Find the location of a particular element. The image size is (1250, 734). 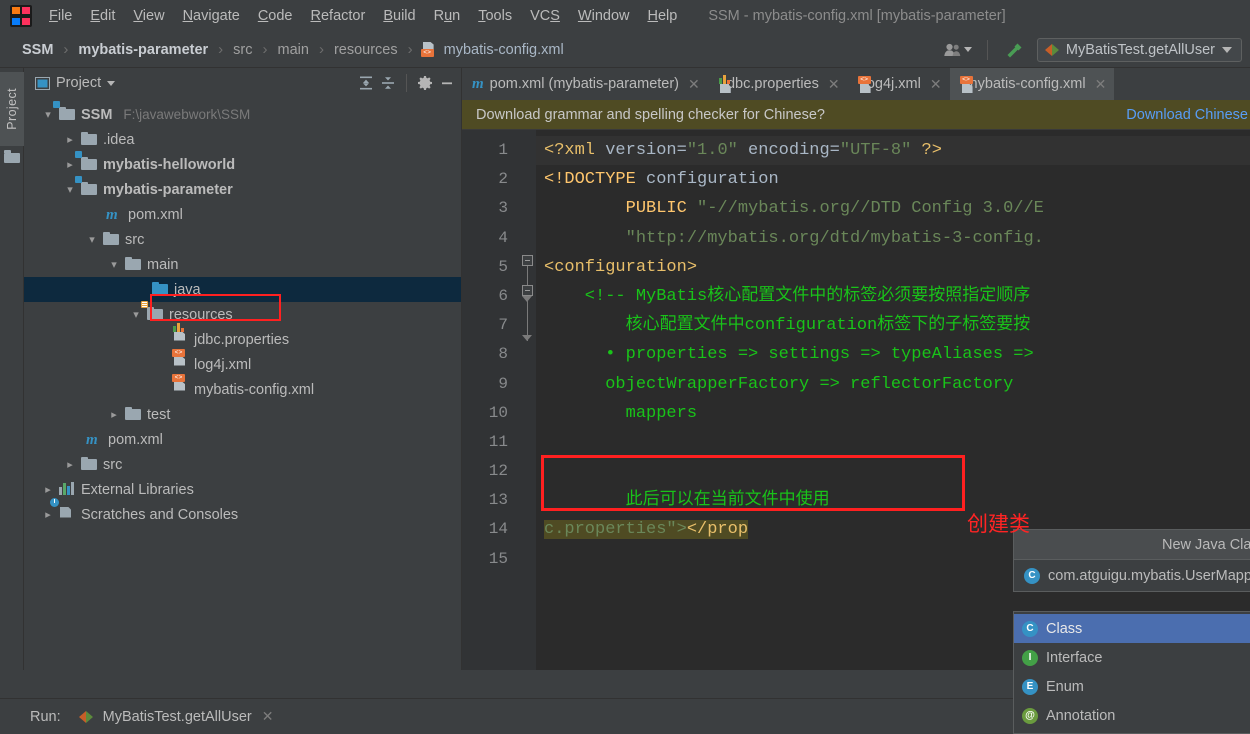

tree-item-resources: ▾ resources is located at coordinates (242, 313).